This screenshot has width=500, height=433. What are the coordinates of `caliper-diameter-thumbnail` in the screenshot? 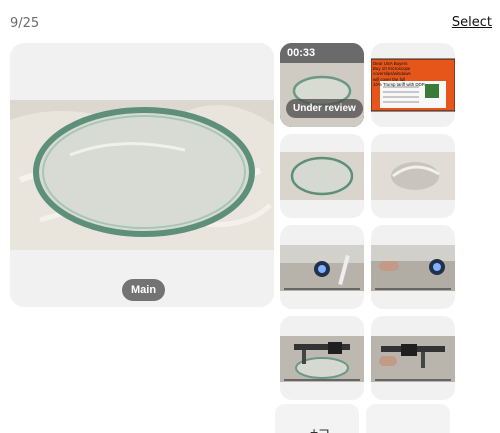 It's located at (322, 359).